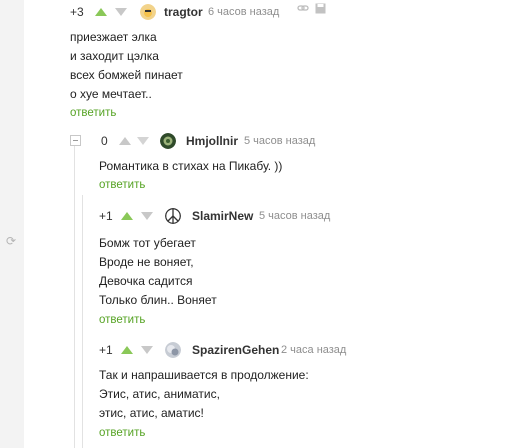 Image resolution: width=513 pixels, height=448 pixels. I want to click on comment-line: Девочка садится, so click(146, 281).